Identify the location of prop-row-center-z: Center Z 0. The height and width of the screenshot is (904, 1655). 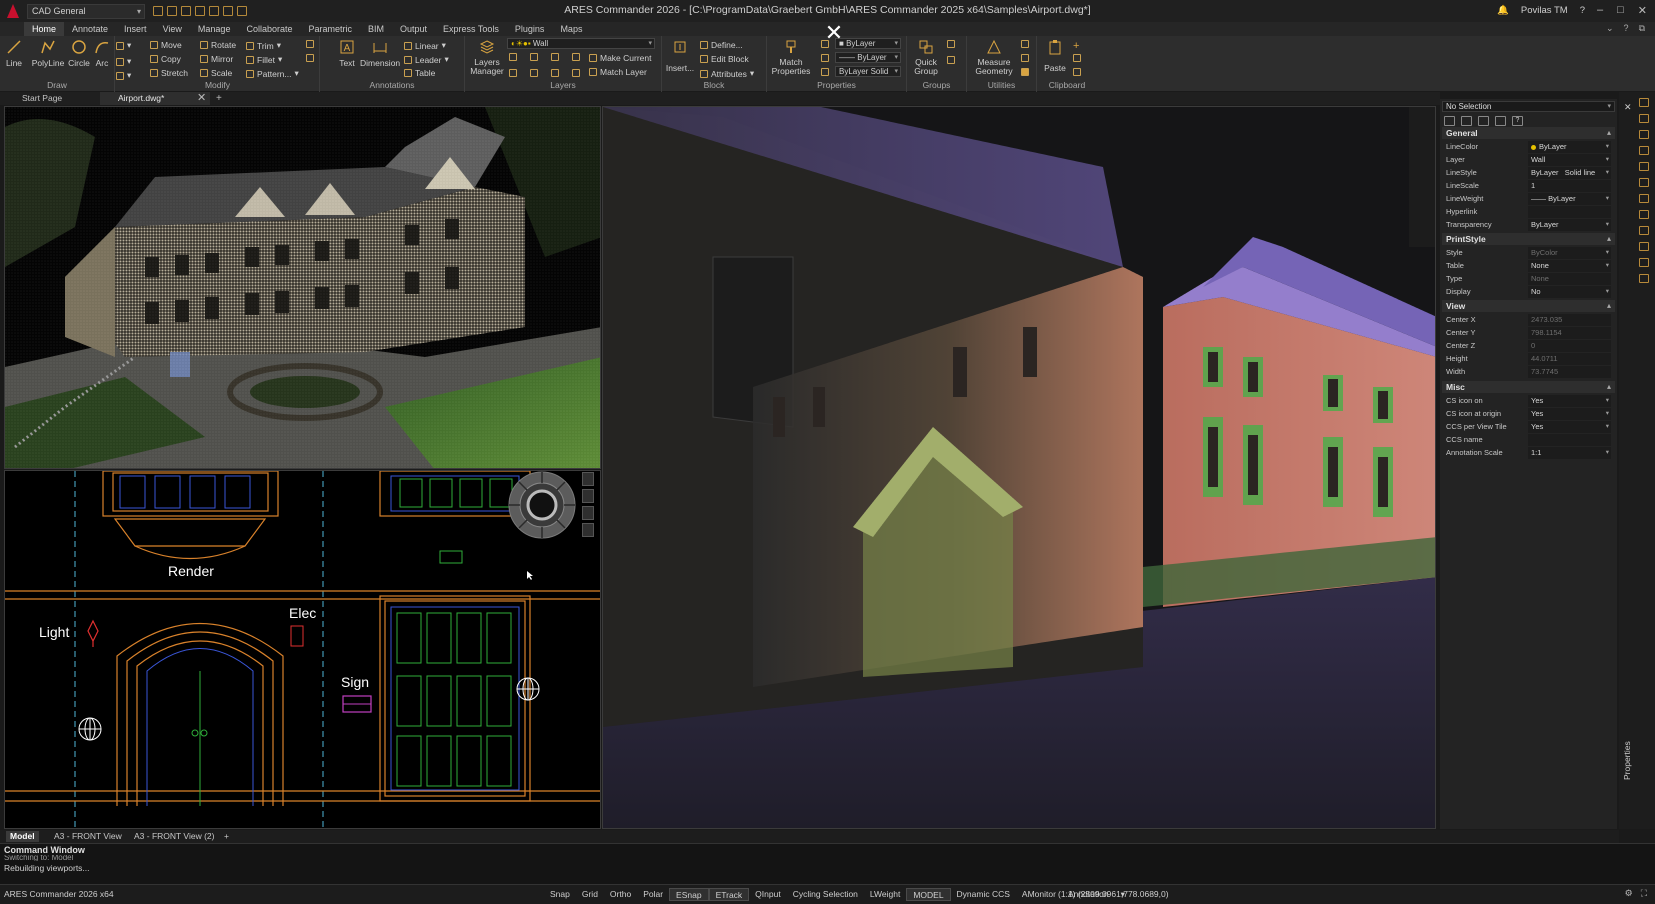
(1528, 346).